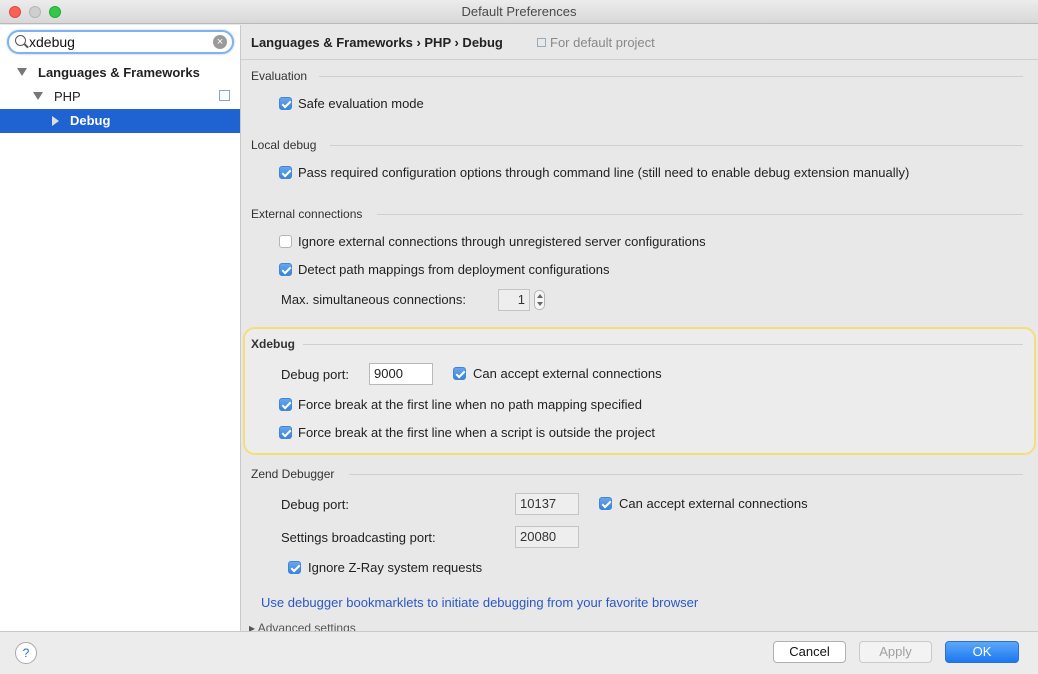  I want to click on force-break-outside-checkbox, so click(285, 432).